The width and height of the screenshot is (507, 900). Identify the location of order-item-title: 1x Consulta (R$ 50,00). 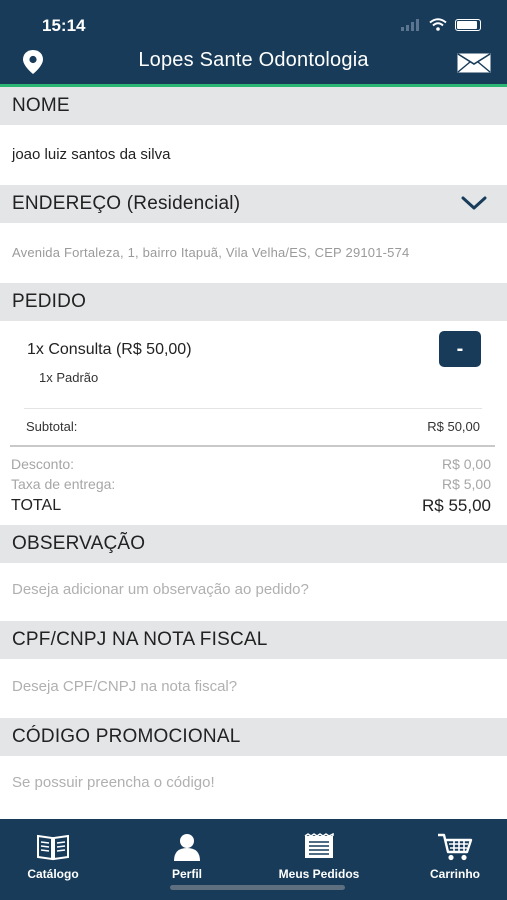
(109, 349).